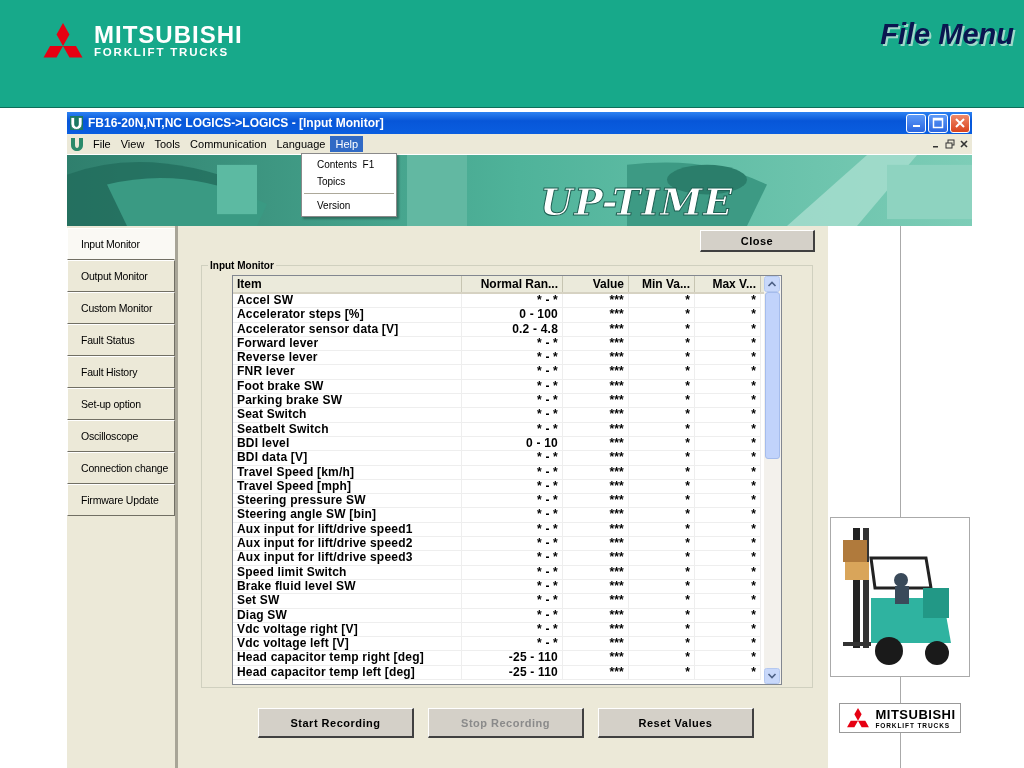  I want to click on table-cell: 0 - 10, so click(512, 444).